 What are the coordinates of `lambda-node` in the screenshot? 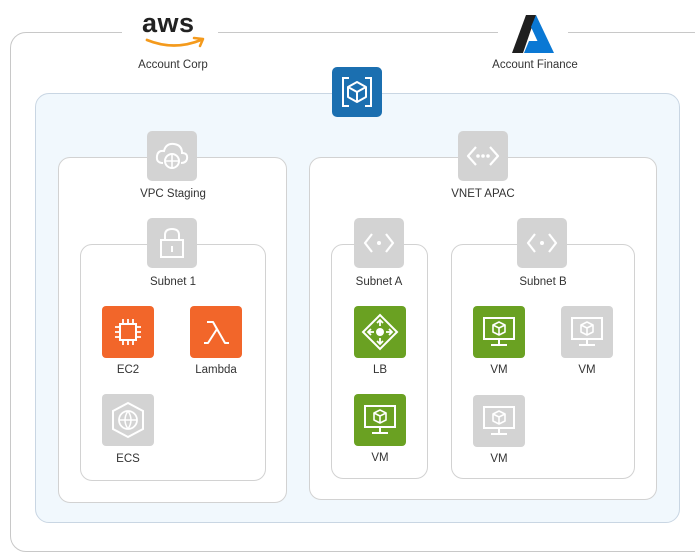 It's located at (216, 332).